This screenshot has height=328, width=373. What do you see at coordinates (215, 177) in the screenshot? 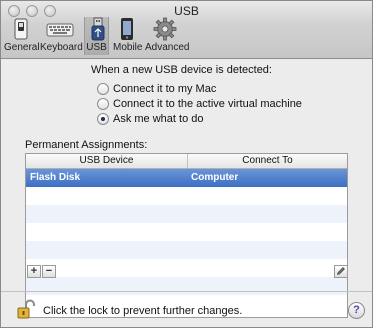
I see `cell-connect-to: Computer` at bounding box center [215, 177].